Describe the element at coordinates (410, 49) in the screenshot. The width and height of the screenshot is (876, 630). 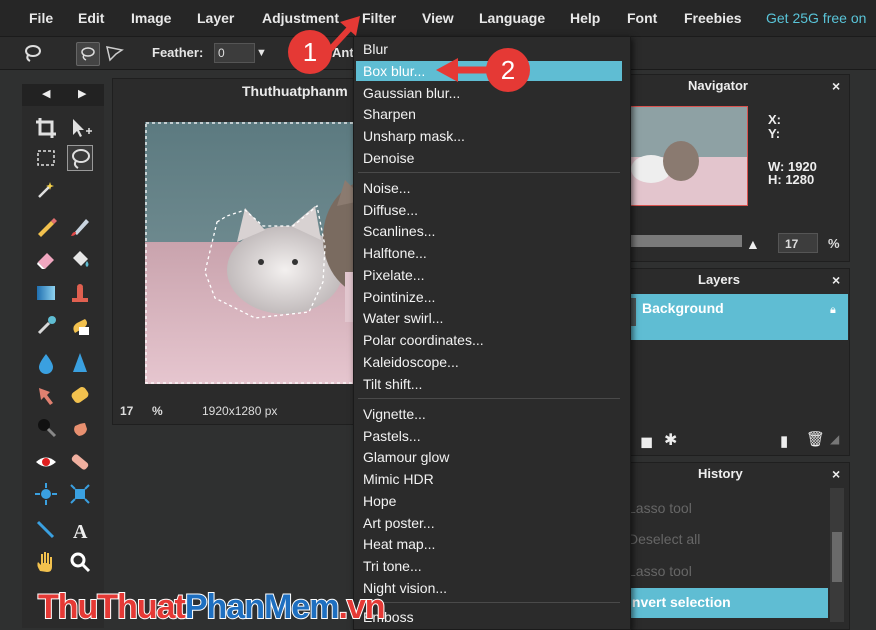
I see `callout-arrows` at that location.